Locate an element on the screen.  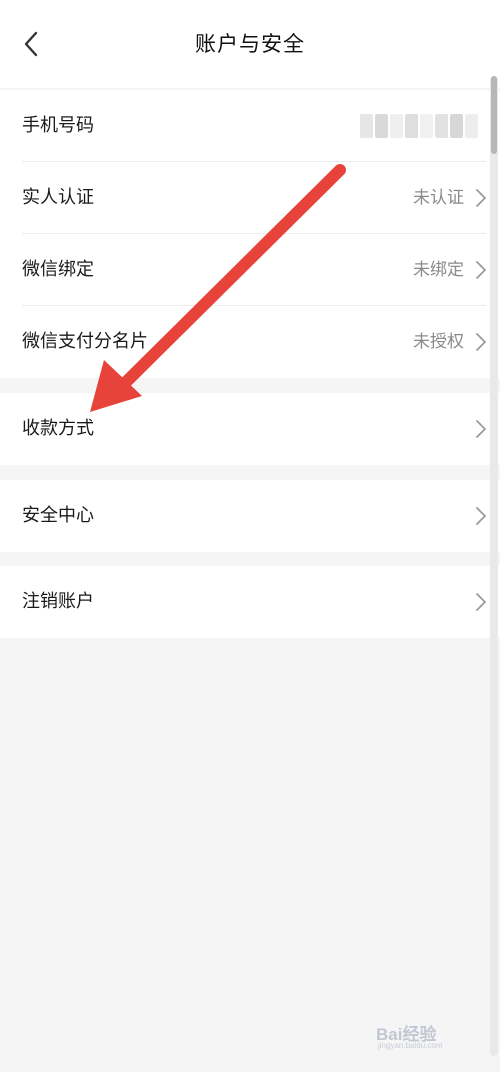
payment-method-group: 收款方式 is located at coordinates (250, 429).